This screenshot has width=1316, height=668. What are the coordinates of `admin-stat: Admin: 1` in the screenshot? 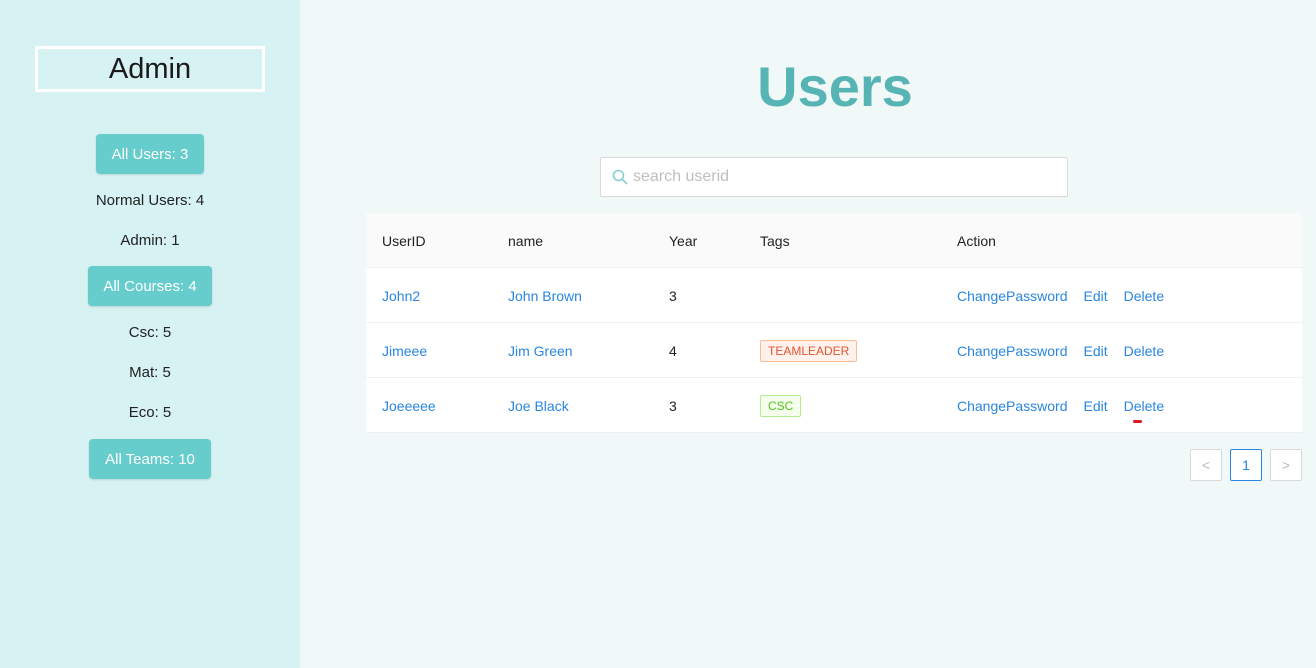 It's located at (150, 240).